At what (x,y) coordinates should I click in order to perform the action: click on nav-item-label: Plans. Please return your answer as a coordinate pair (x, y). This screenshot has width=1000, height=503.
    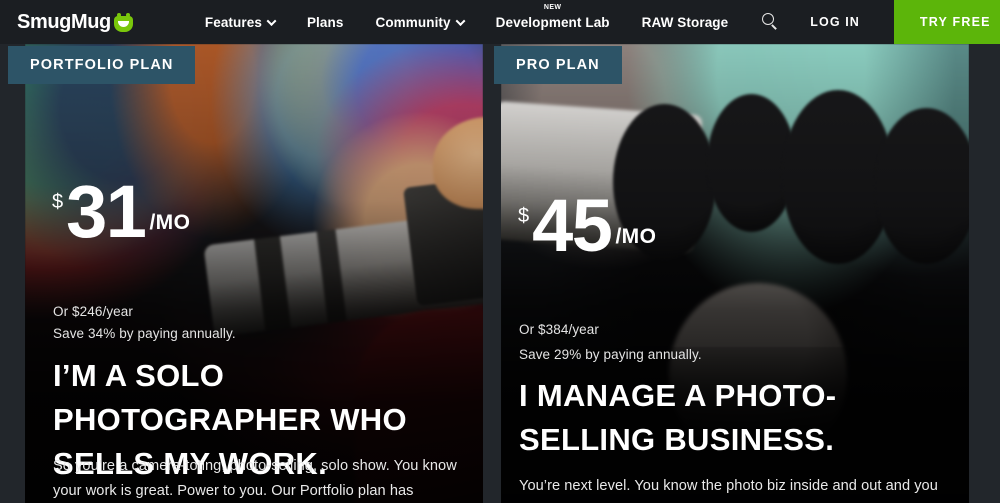
    Looking at the image, I should click on (325, 22).